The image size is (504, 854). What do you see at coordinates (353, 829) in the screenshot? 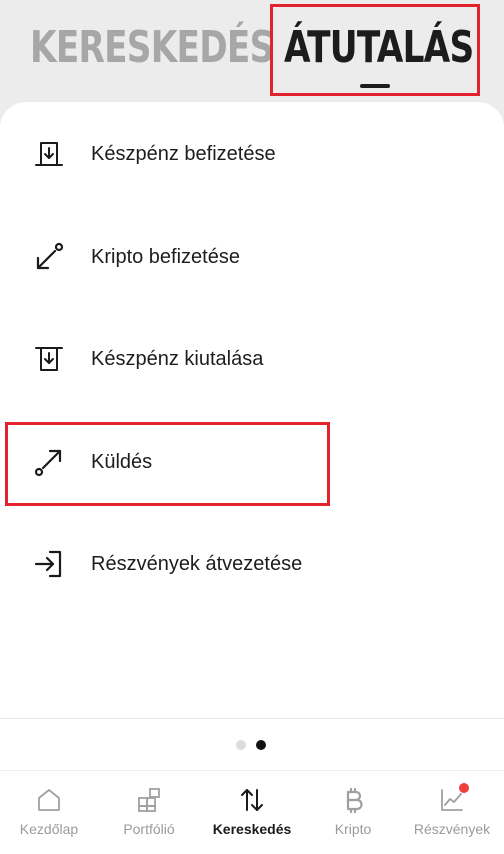
I see `nav-label: Kripto` at bounding box center [353, 829].